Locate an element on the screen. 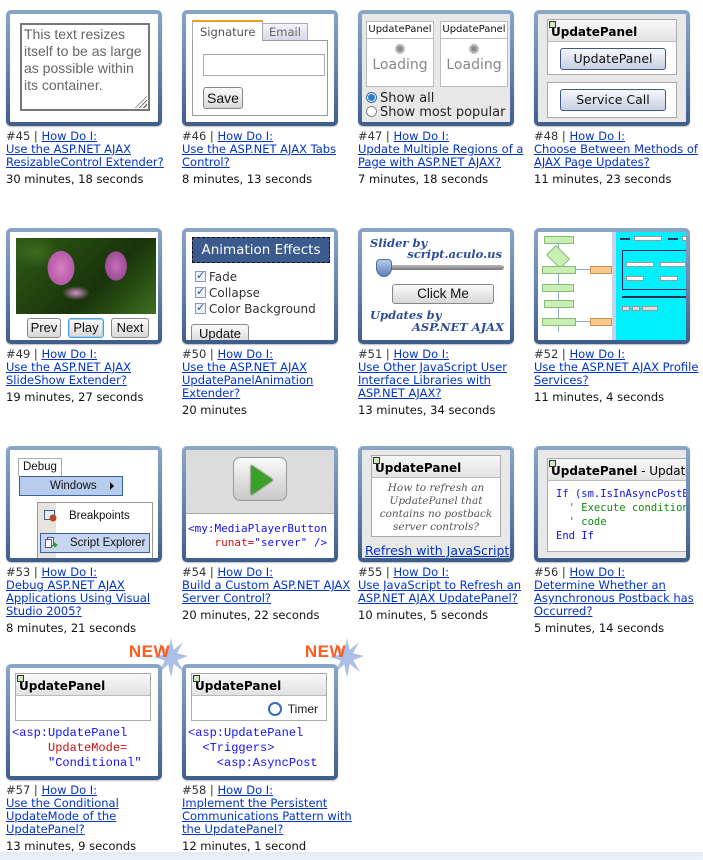 This screenshot has height=860, width=703. service-call-box: Service Call is located at coordinates (612, 100).